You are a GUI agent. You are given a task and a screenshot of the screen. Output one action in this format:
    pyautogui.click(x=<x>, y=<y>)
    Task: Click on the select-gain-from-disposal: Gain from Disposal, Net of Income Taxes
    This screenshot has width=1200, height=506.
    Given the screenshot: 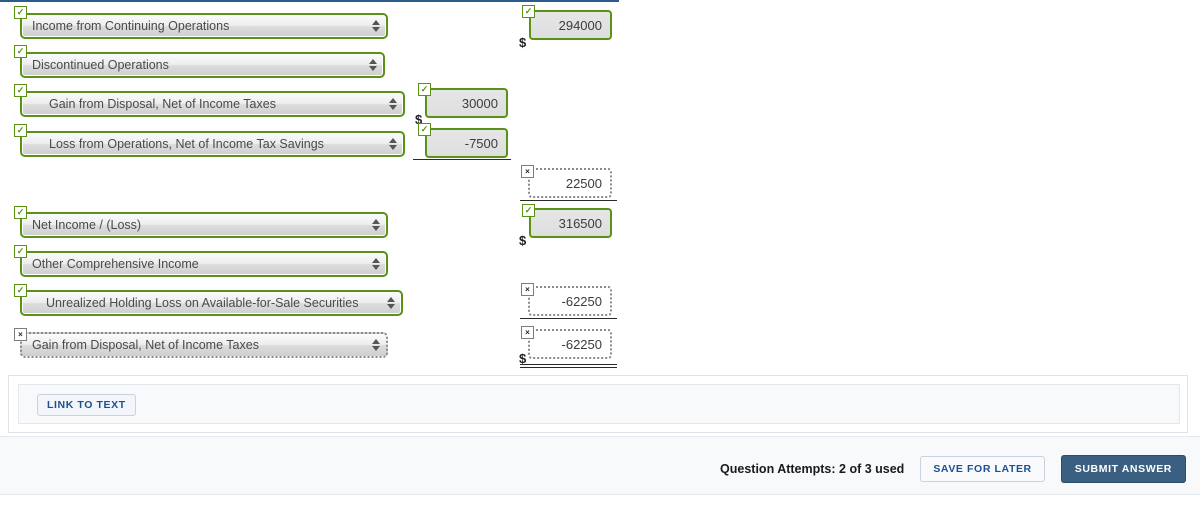 What is the action you would take?
    pyautogui.click(x=212, y=104)
    